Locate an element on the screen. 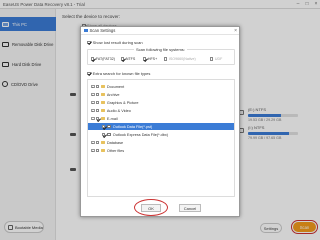 The height and width of the screenshot is (240, 320). cancel-button: Cancel is located at coordinates (190, 208).